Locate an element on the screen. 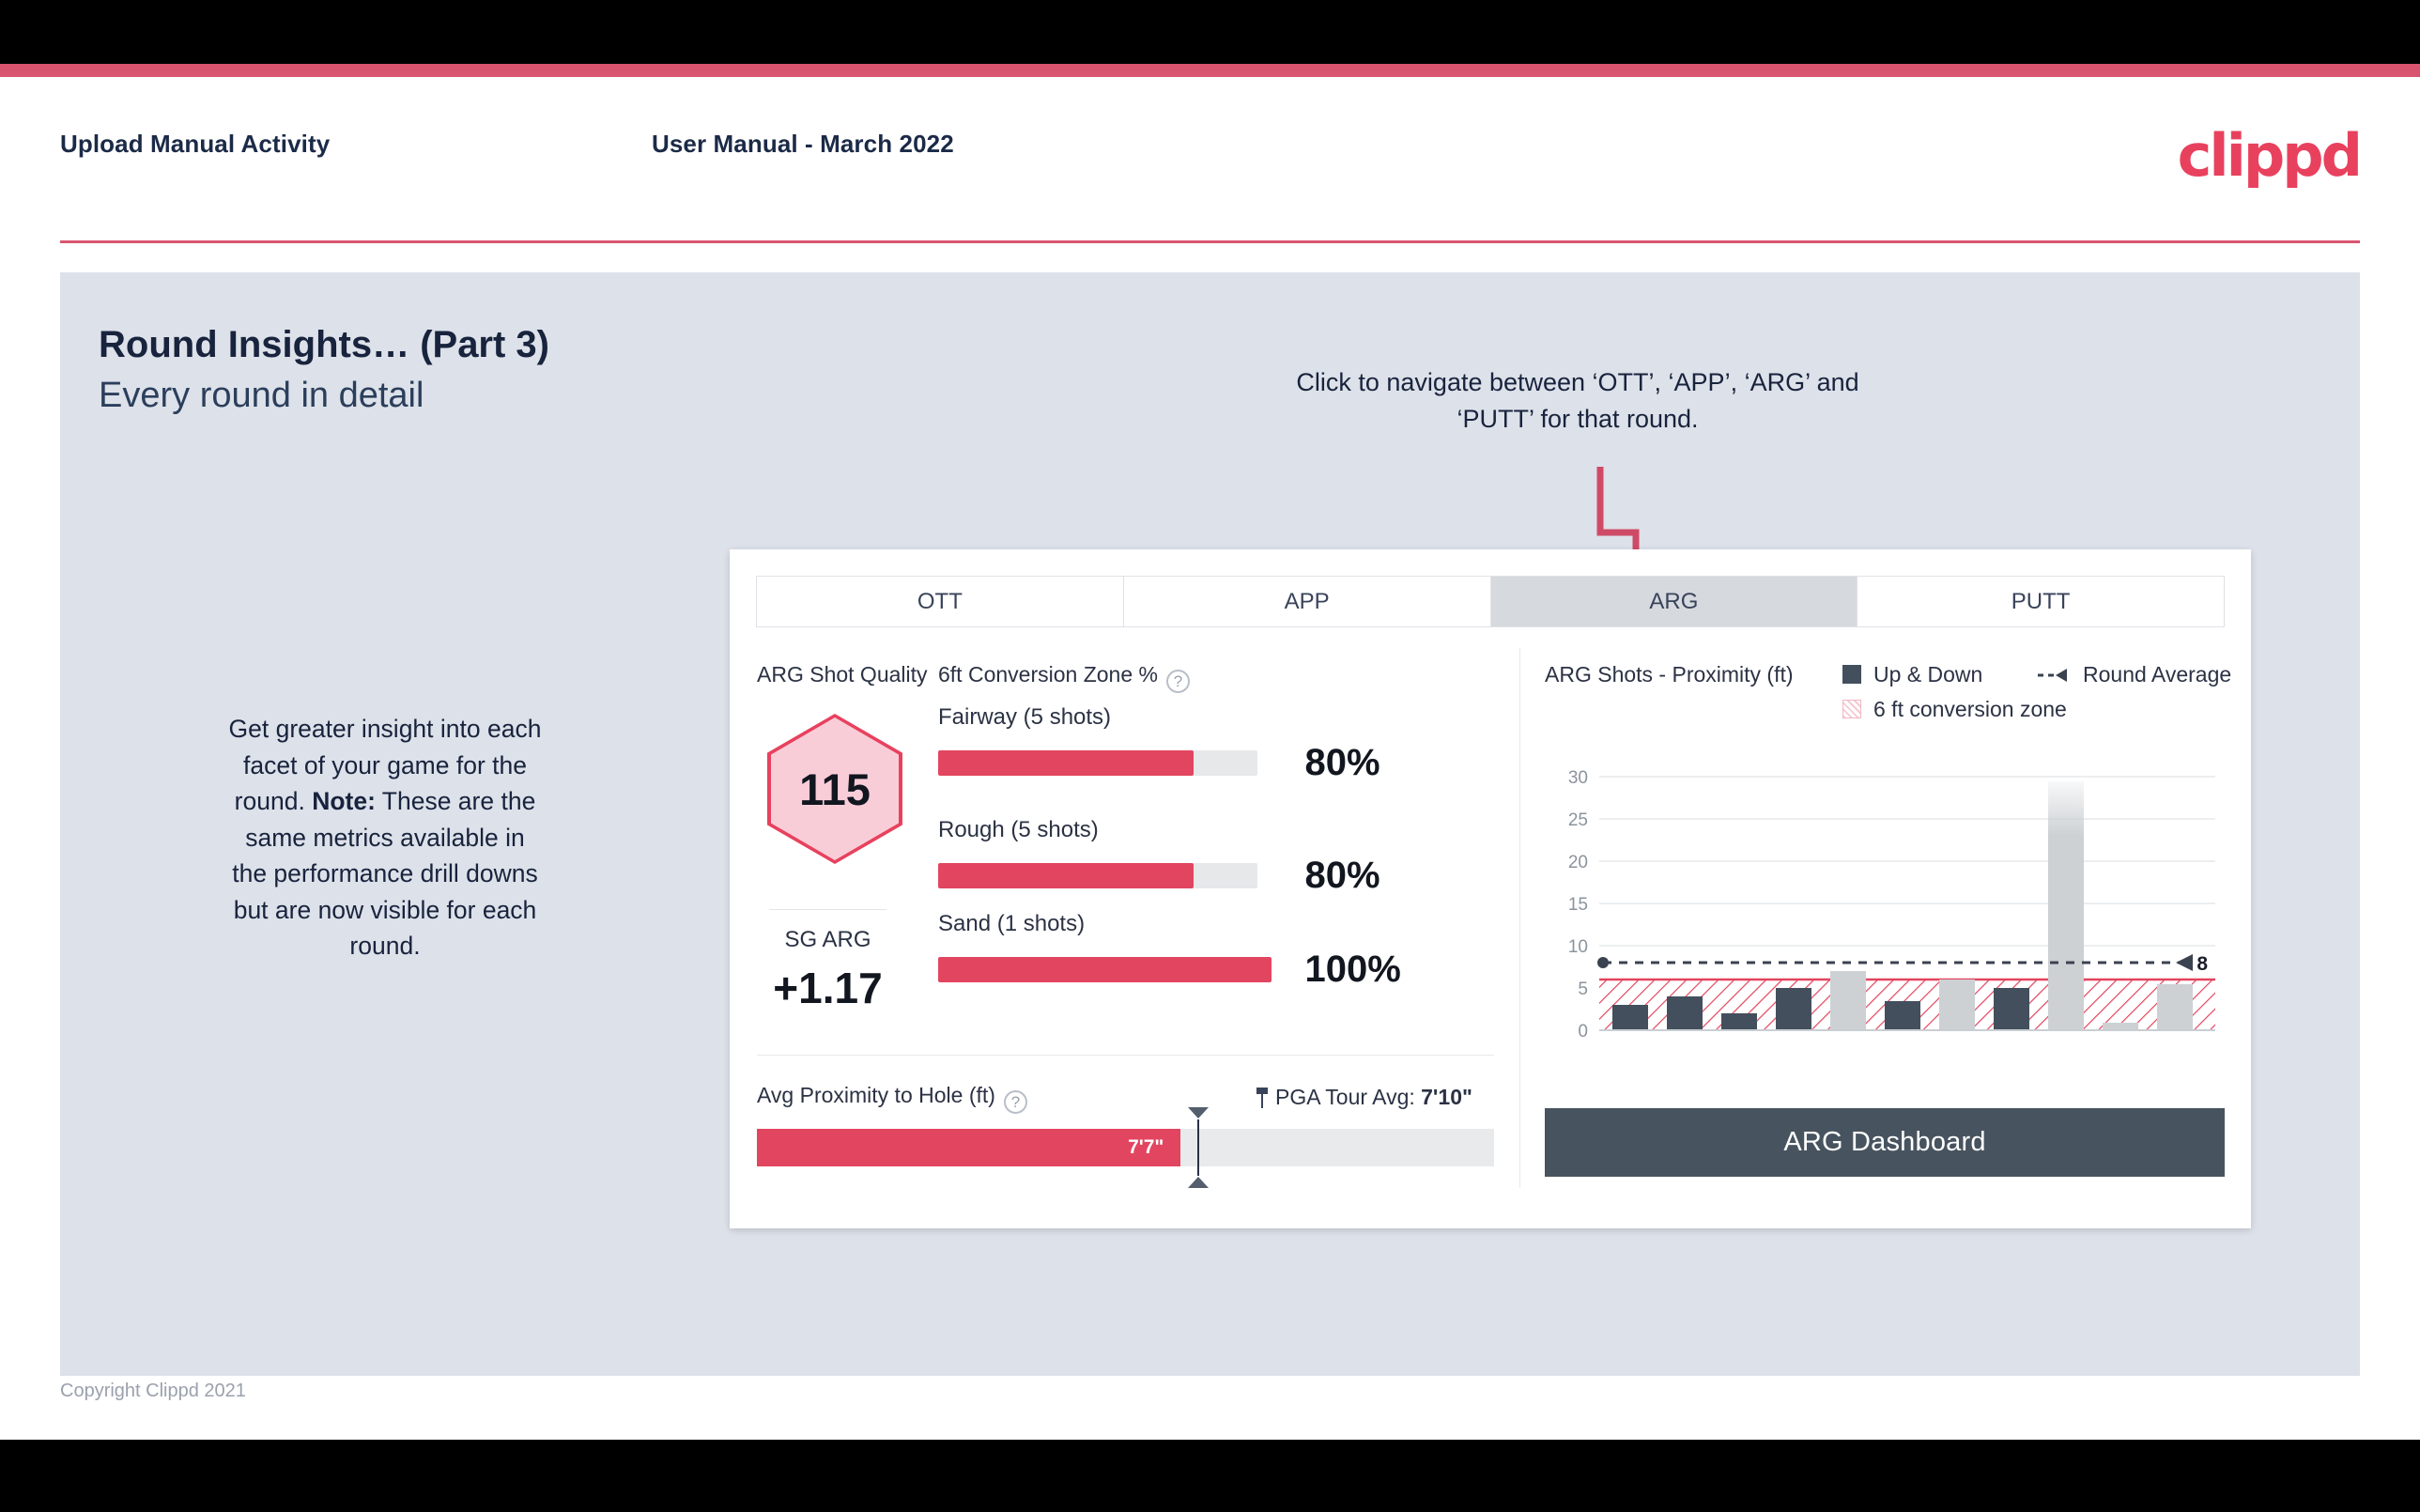 This screenshot has width=2420, height=1512. legend-label: 6 ft conversion zone is located at coordinates (1970, 709).